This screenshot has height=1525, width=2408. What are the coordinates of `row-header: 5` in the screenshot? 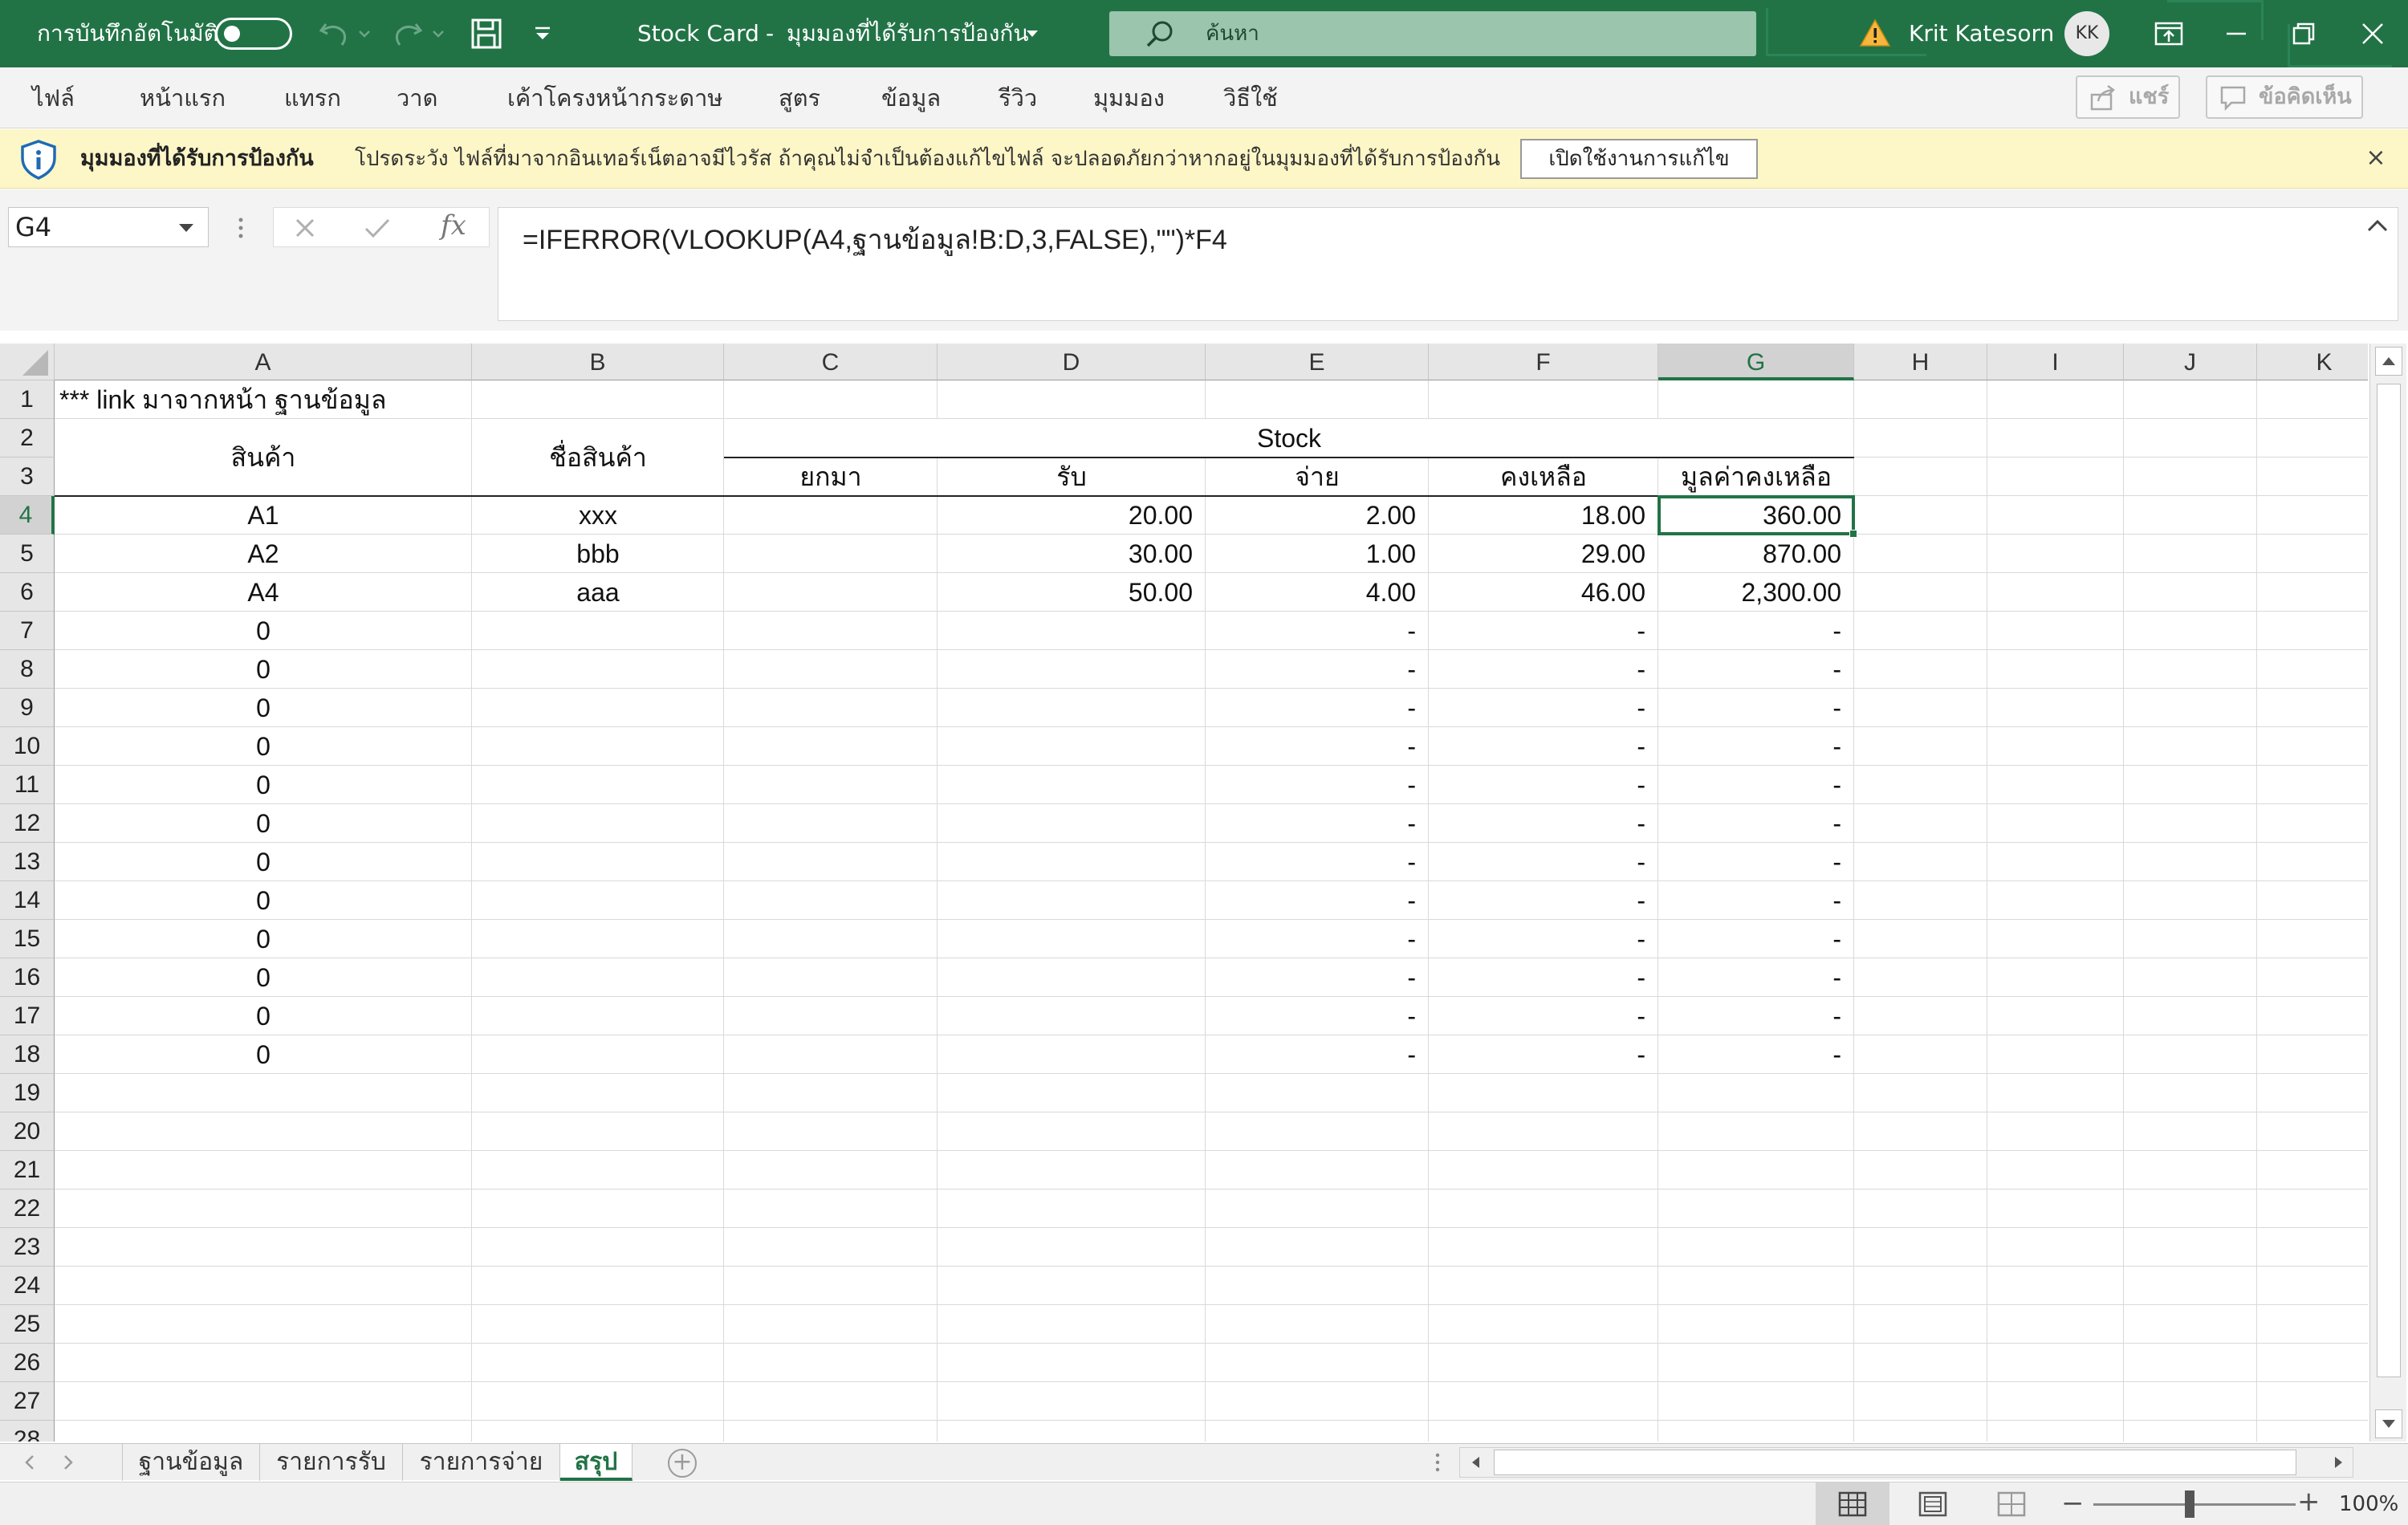 It's located at (28, 554).